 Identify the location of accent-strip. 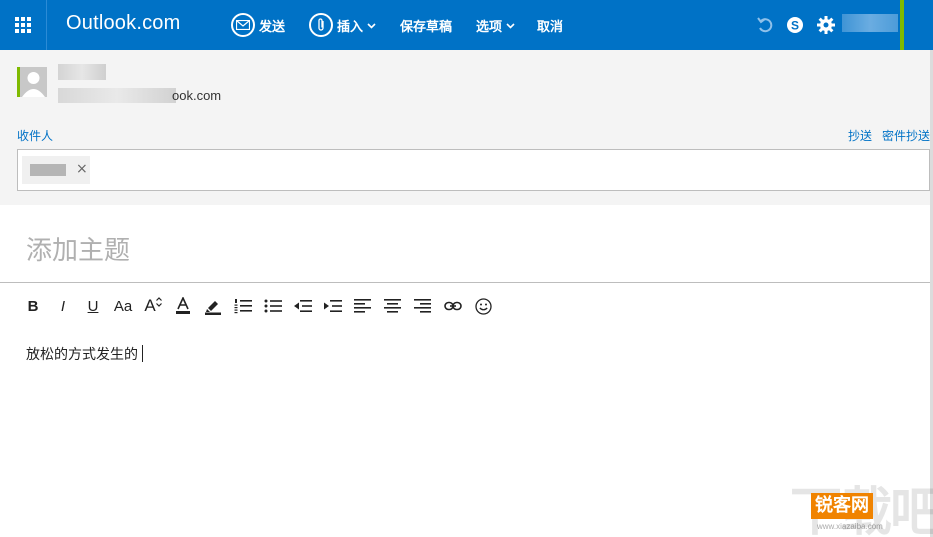
(902, 25).